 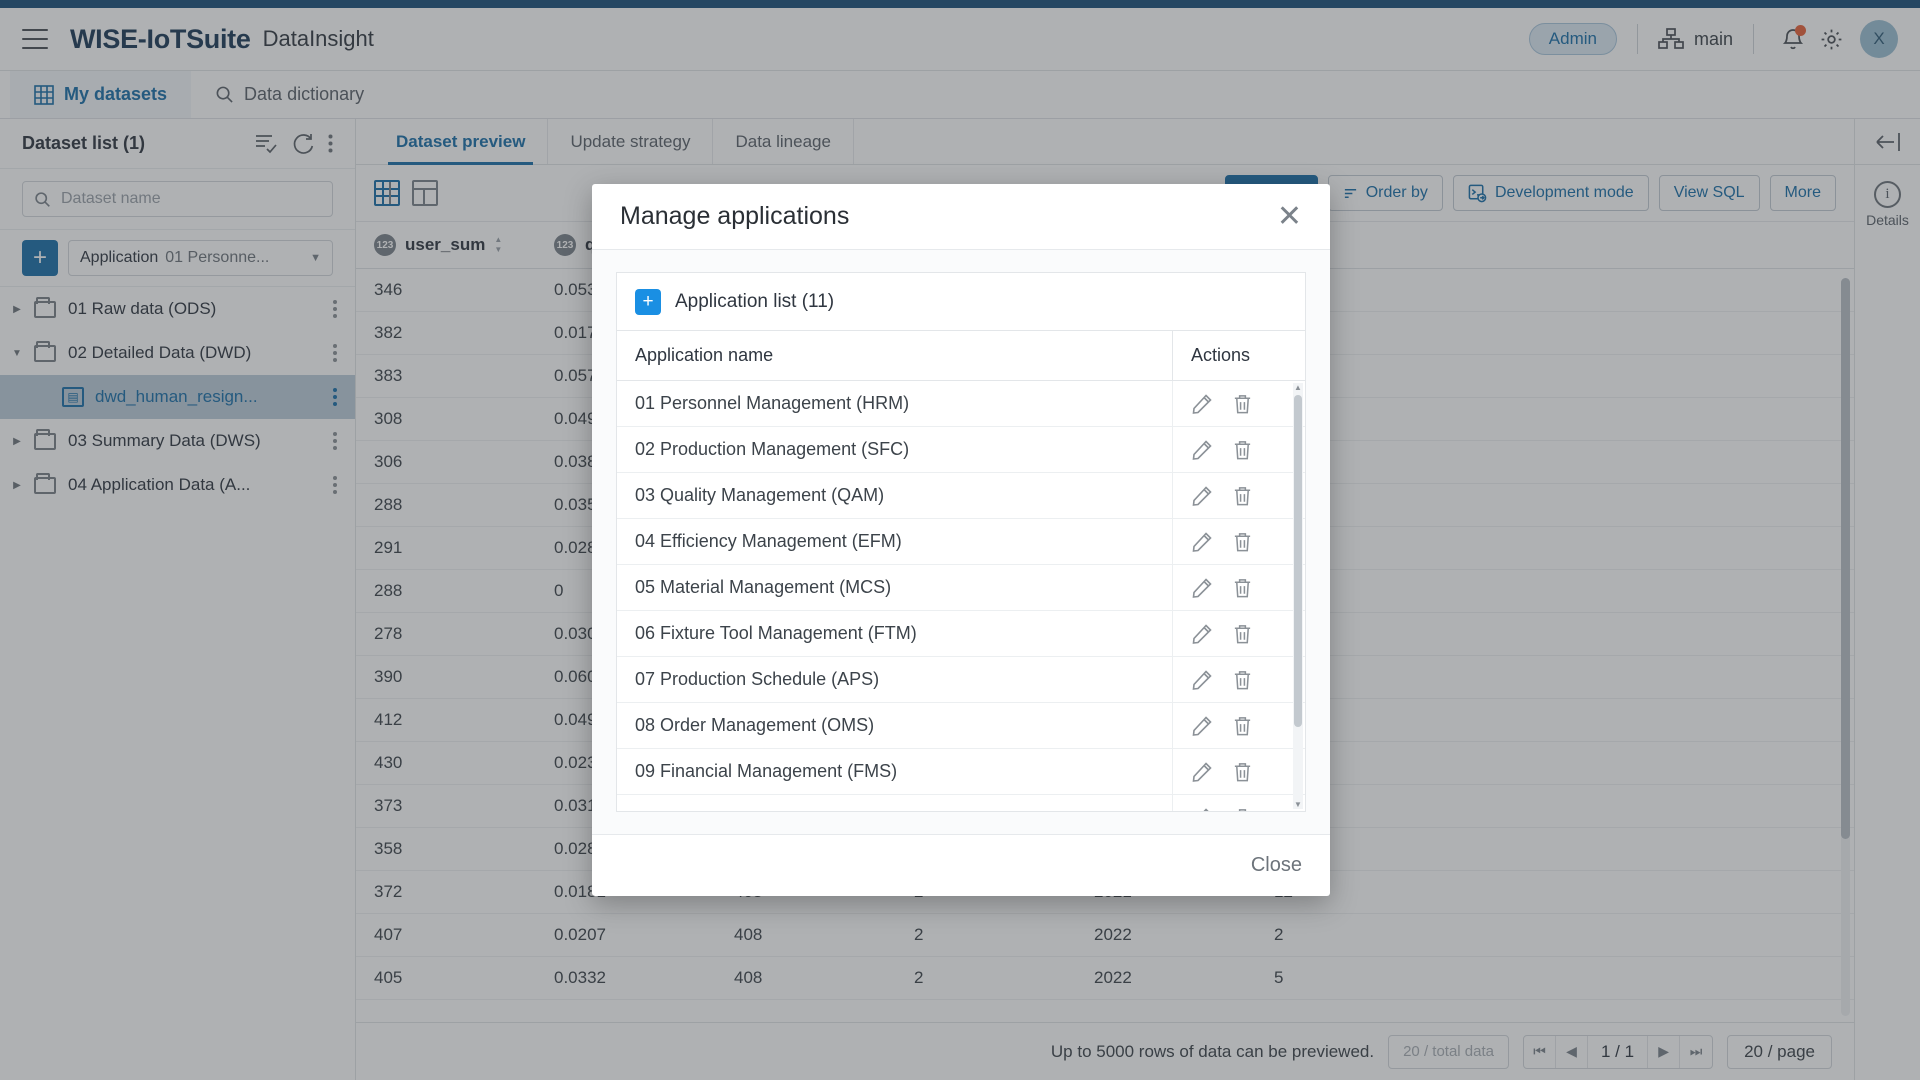 What do you see at coordinates (1289, 216) in the screenshot?
I see `close-icon: ✕` at bounding box center [1289, 216].